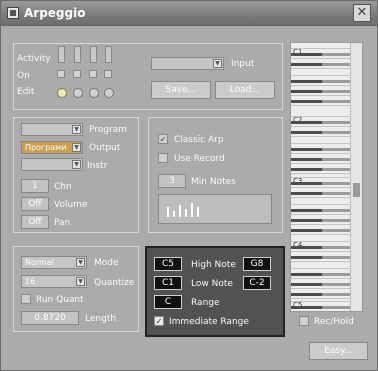 Image resolution: width=378 pixels, height=371 pixels. I want to click on min-notes-field: 3, so click(172, 181).